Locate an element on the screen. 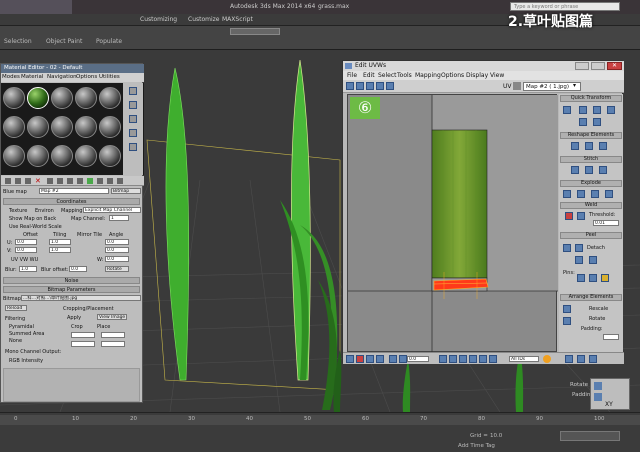 This screenshot has height=452, width=640. show-map-icon is located at coordinates (90, 181).